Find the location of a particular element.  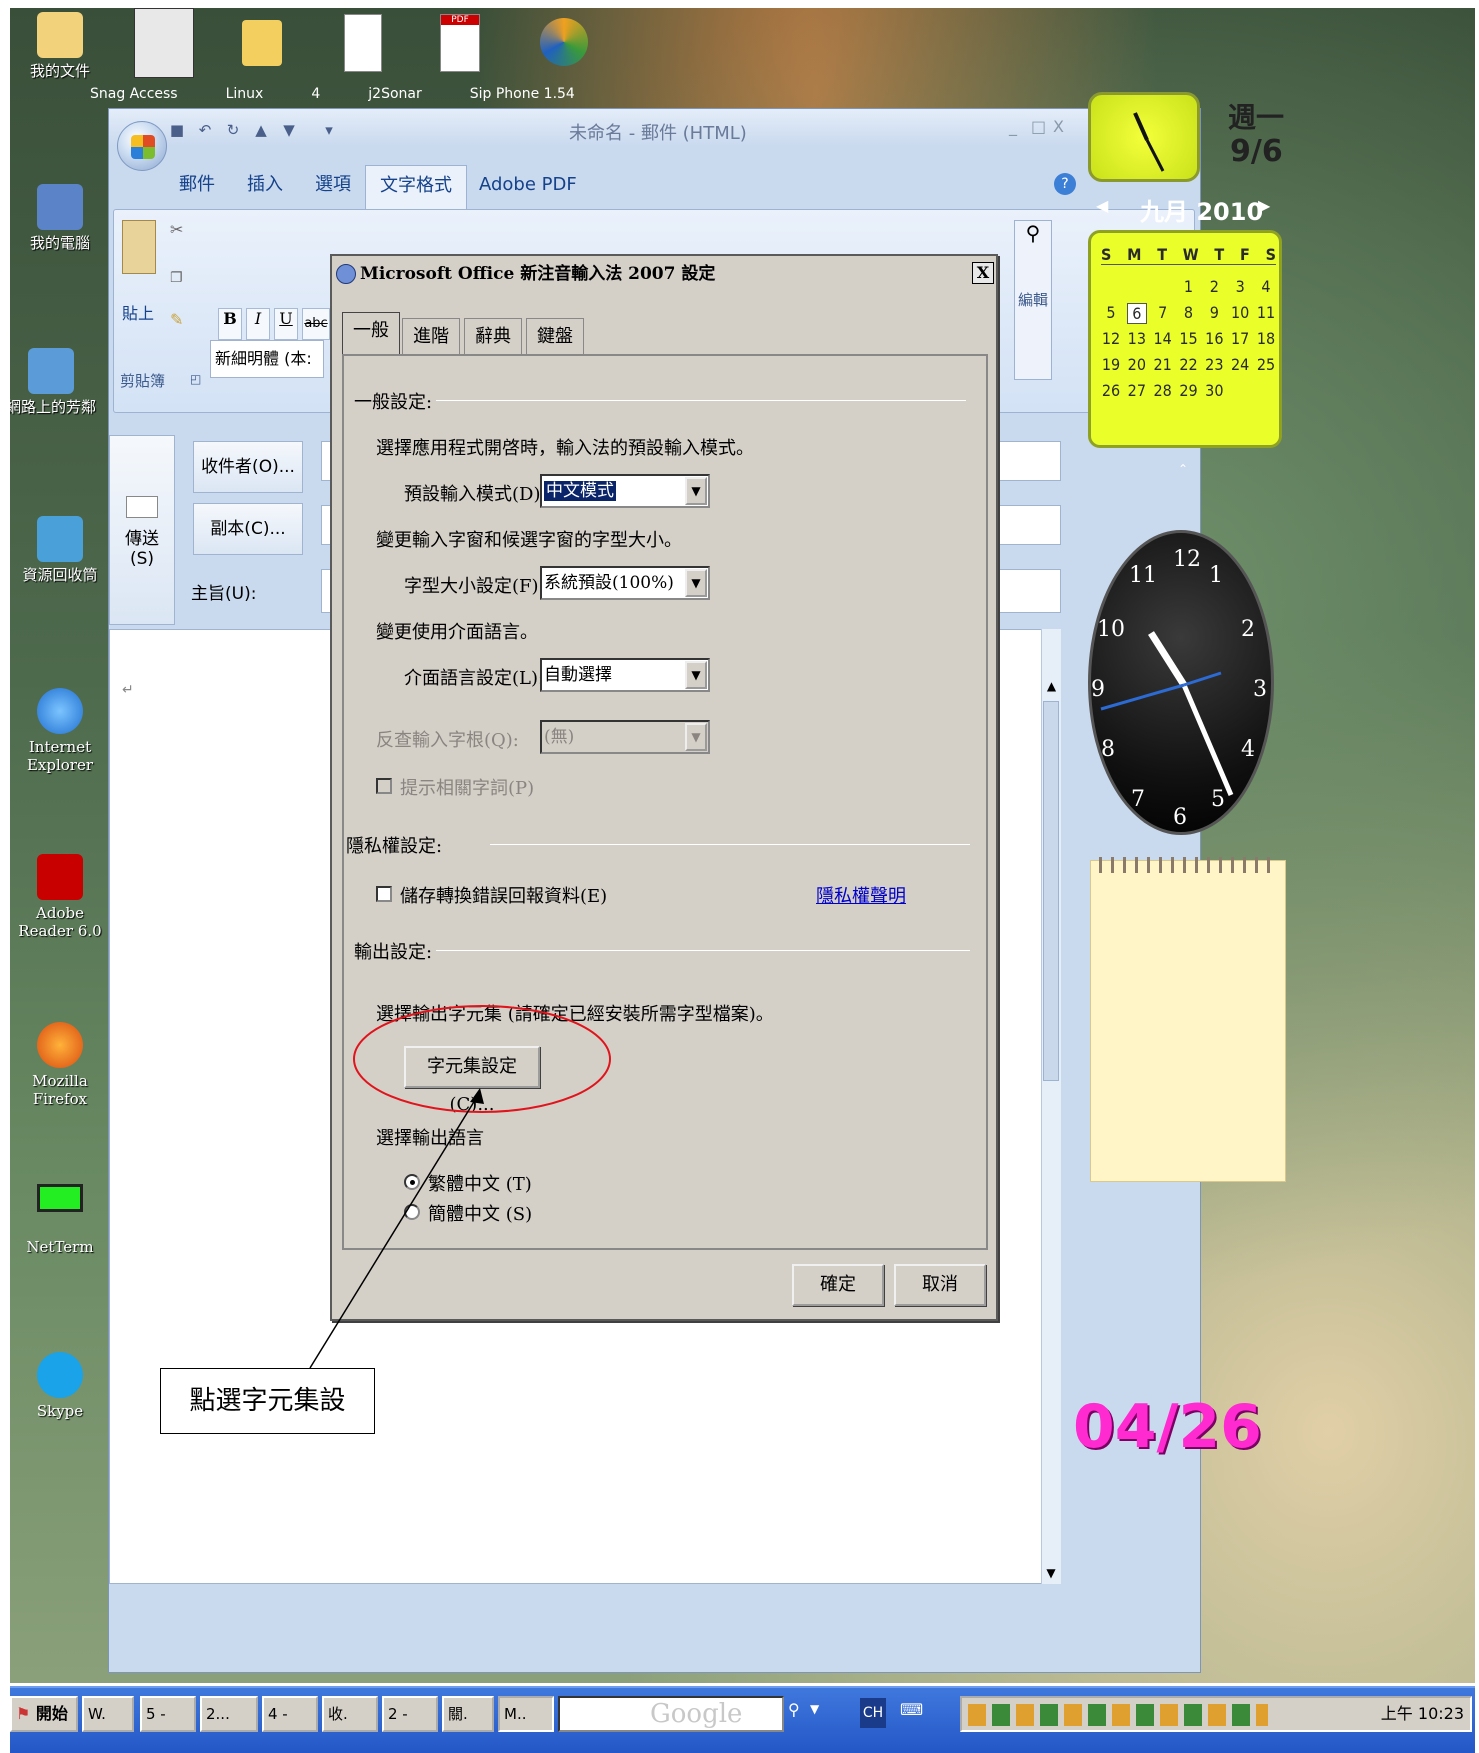

calendar-day: 13 is located at coordinates (1137, 338).